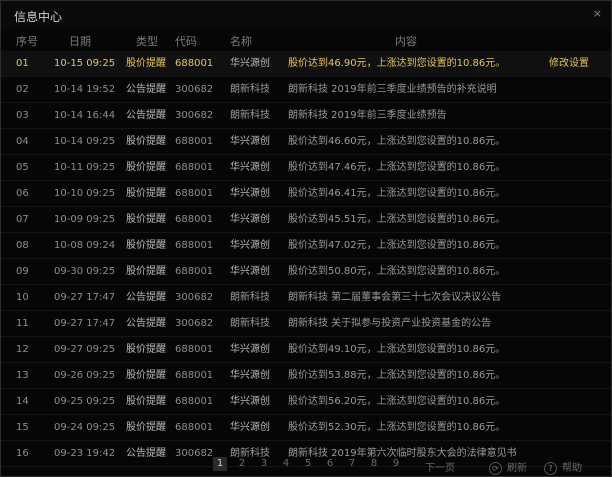  What do you see at coordinates (22, 89) in the screenshot?
I see `row-seq: 02` at bounding box center [22, 89].